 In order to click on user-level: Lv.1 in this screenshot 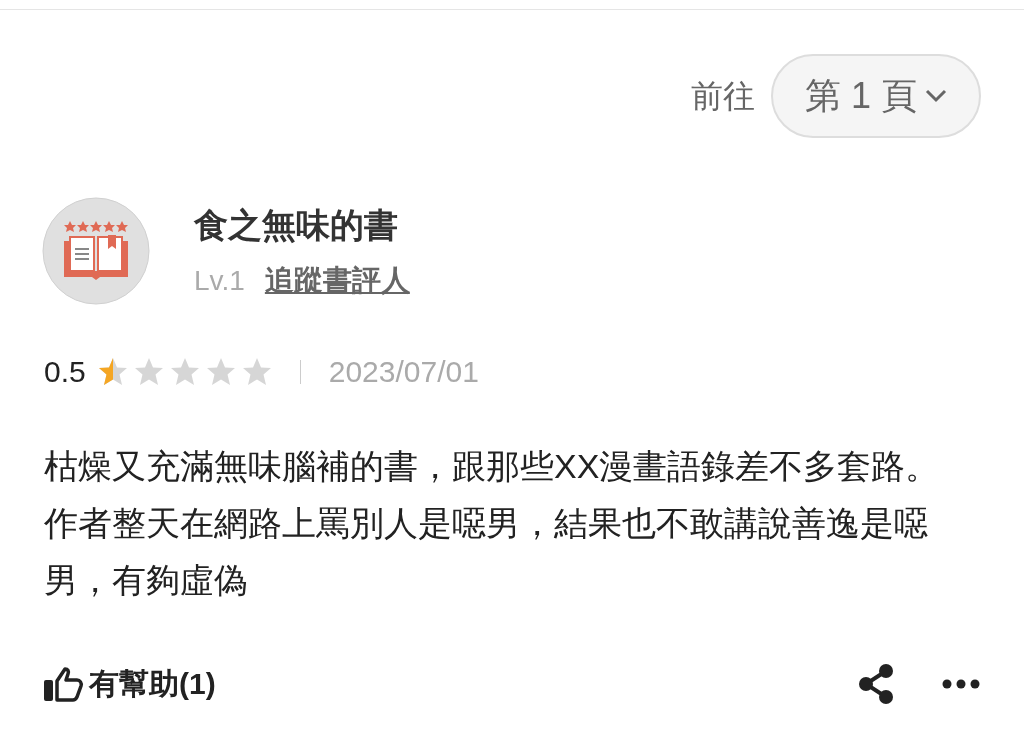, I will do `click(219, 280)`.